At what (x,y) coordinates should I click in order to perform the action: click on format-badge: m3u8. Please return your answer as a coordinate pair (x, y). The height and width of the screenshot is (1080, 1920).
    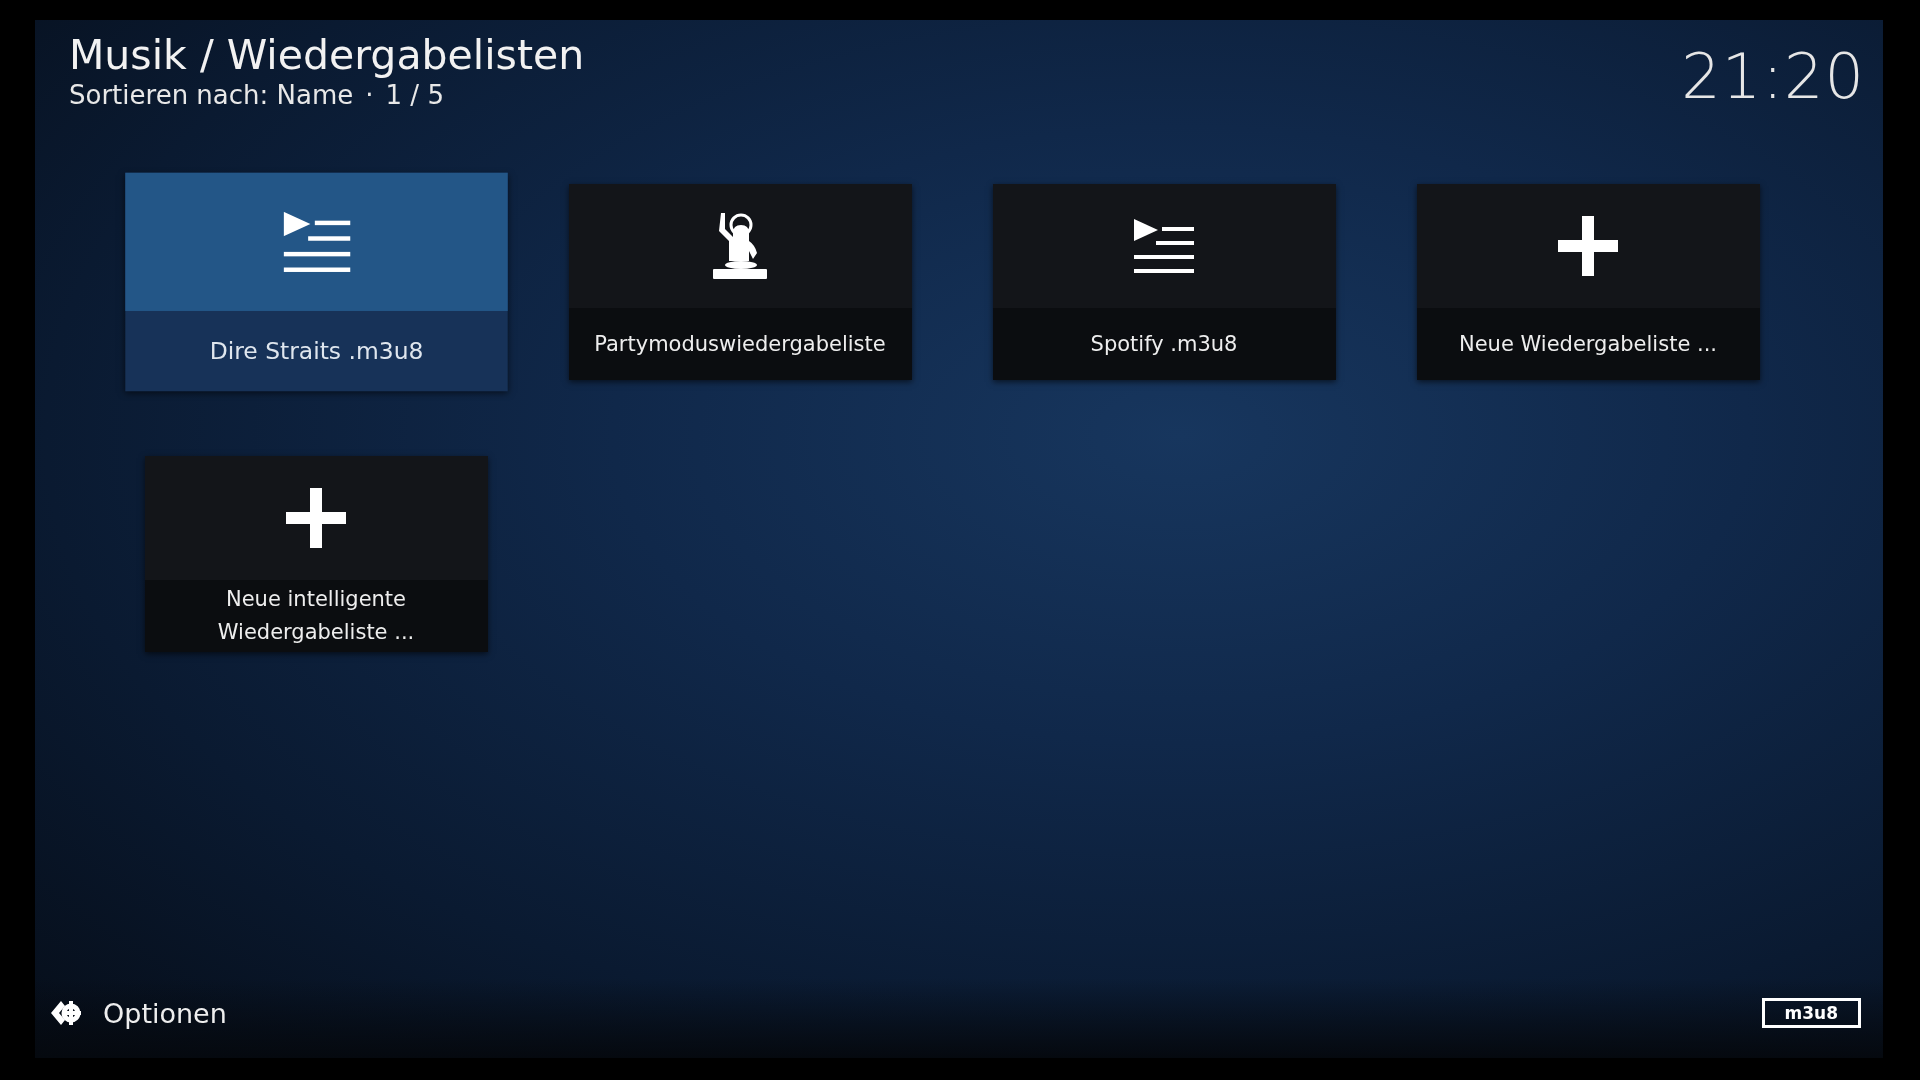
    Looking at the image, I should click on (1811, 1013).